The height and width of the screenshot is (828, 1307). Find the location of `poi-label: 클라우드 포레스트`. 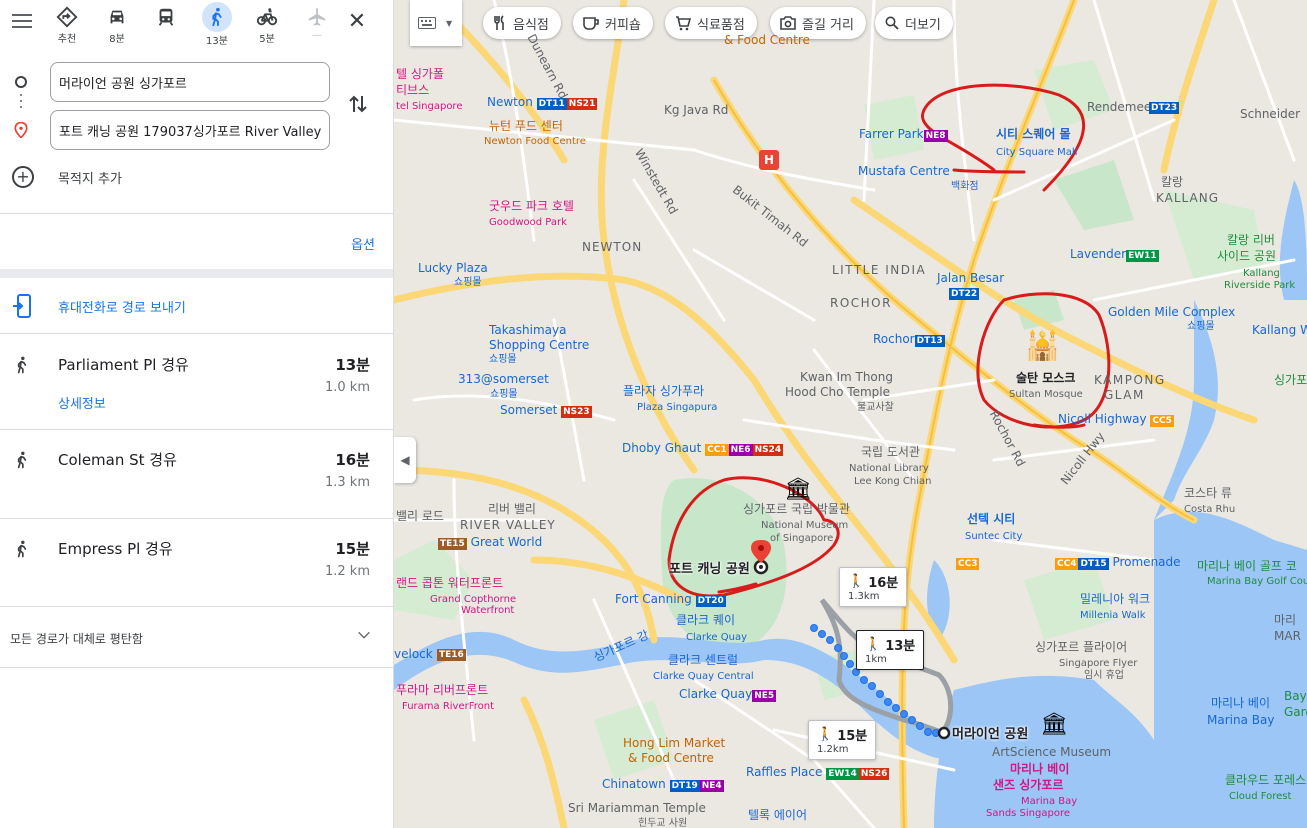

poi-label: 클라우드 포레스트 is located at coordinates (1266, 780).